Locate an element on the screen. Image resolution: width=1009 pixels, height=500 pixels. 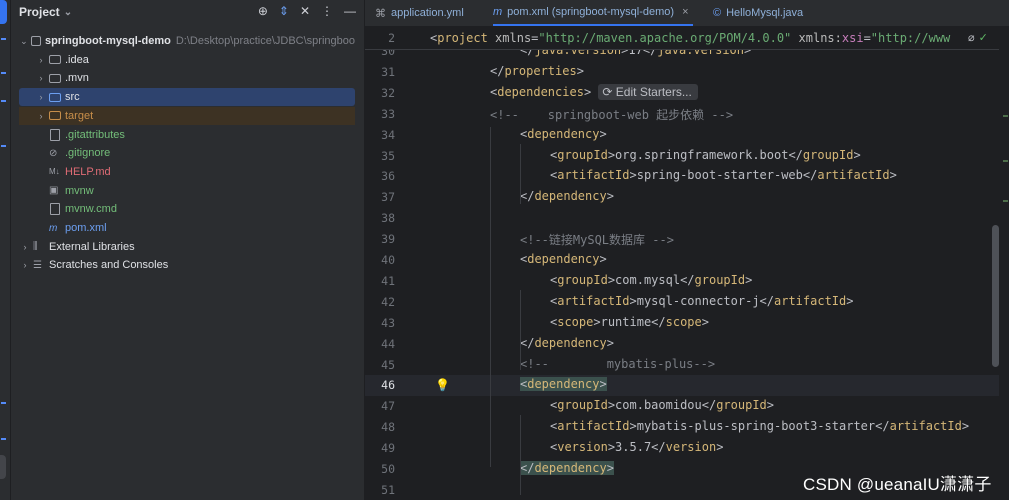
yml-icon: ⌘ is located at coordinates (380, 13).